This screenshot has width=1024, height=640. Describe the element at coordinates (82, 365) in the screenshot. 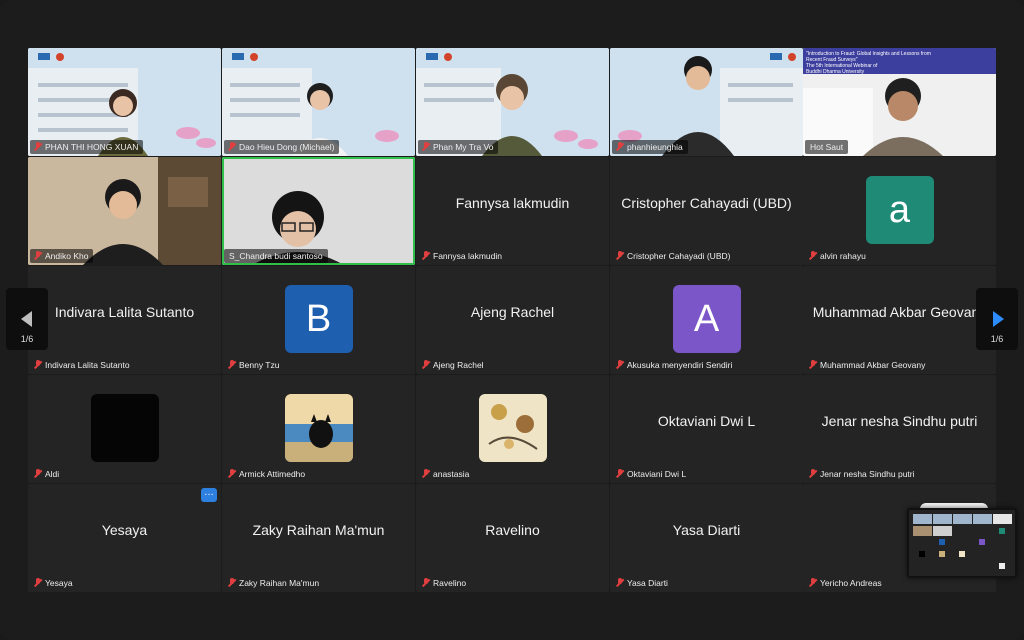

I see `participant-name-label: Indivara Lalita Sutanto` at that location.